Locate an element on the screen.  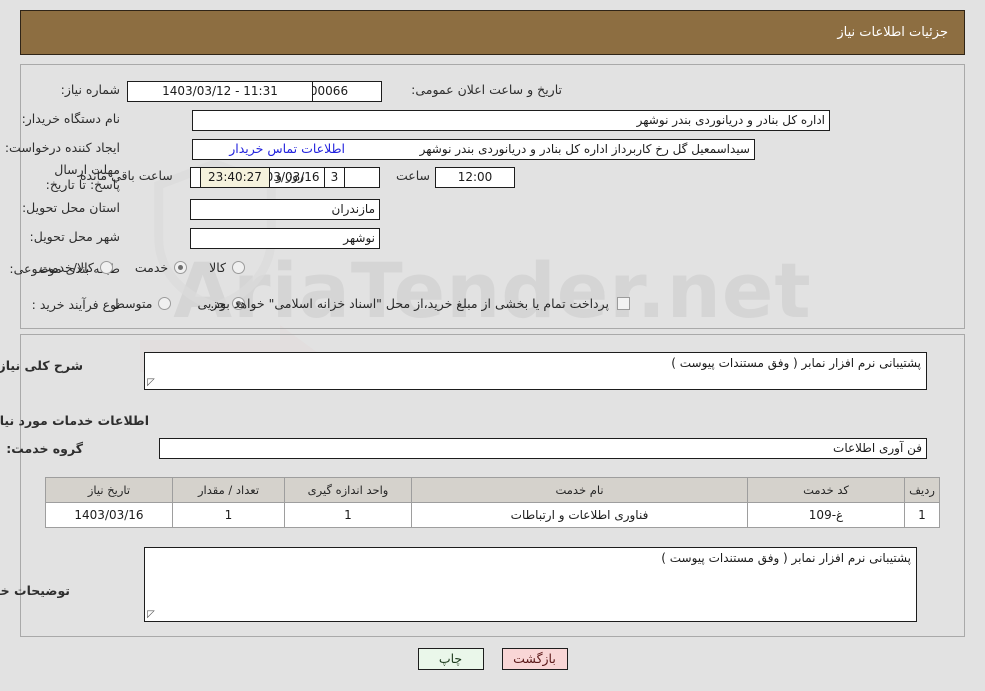
category-radio-group: کالا خدمت کالا/خدمت is located at coordinates (142, 267).